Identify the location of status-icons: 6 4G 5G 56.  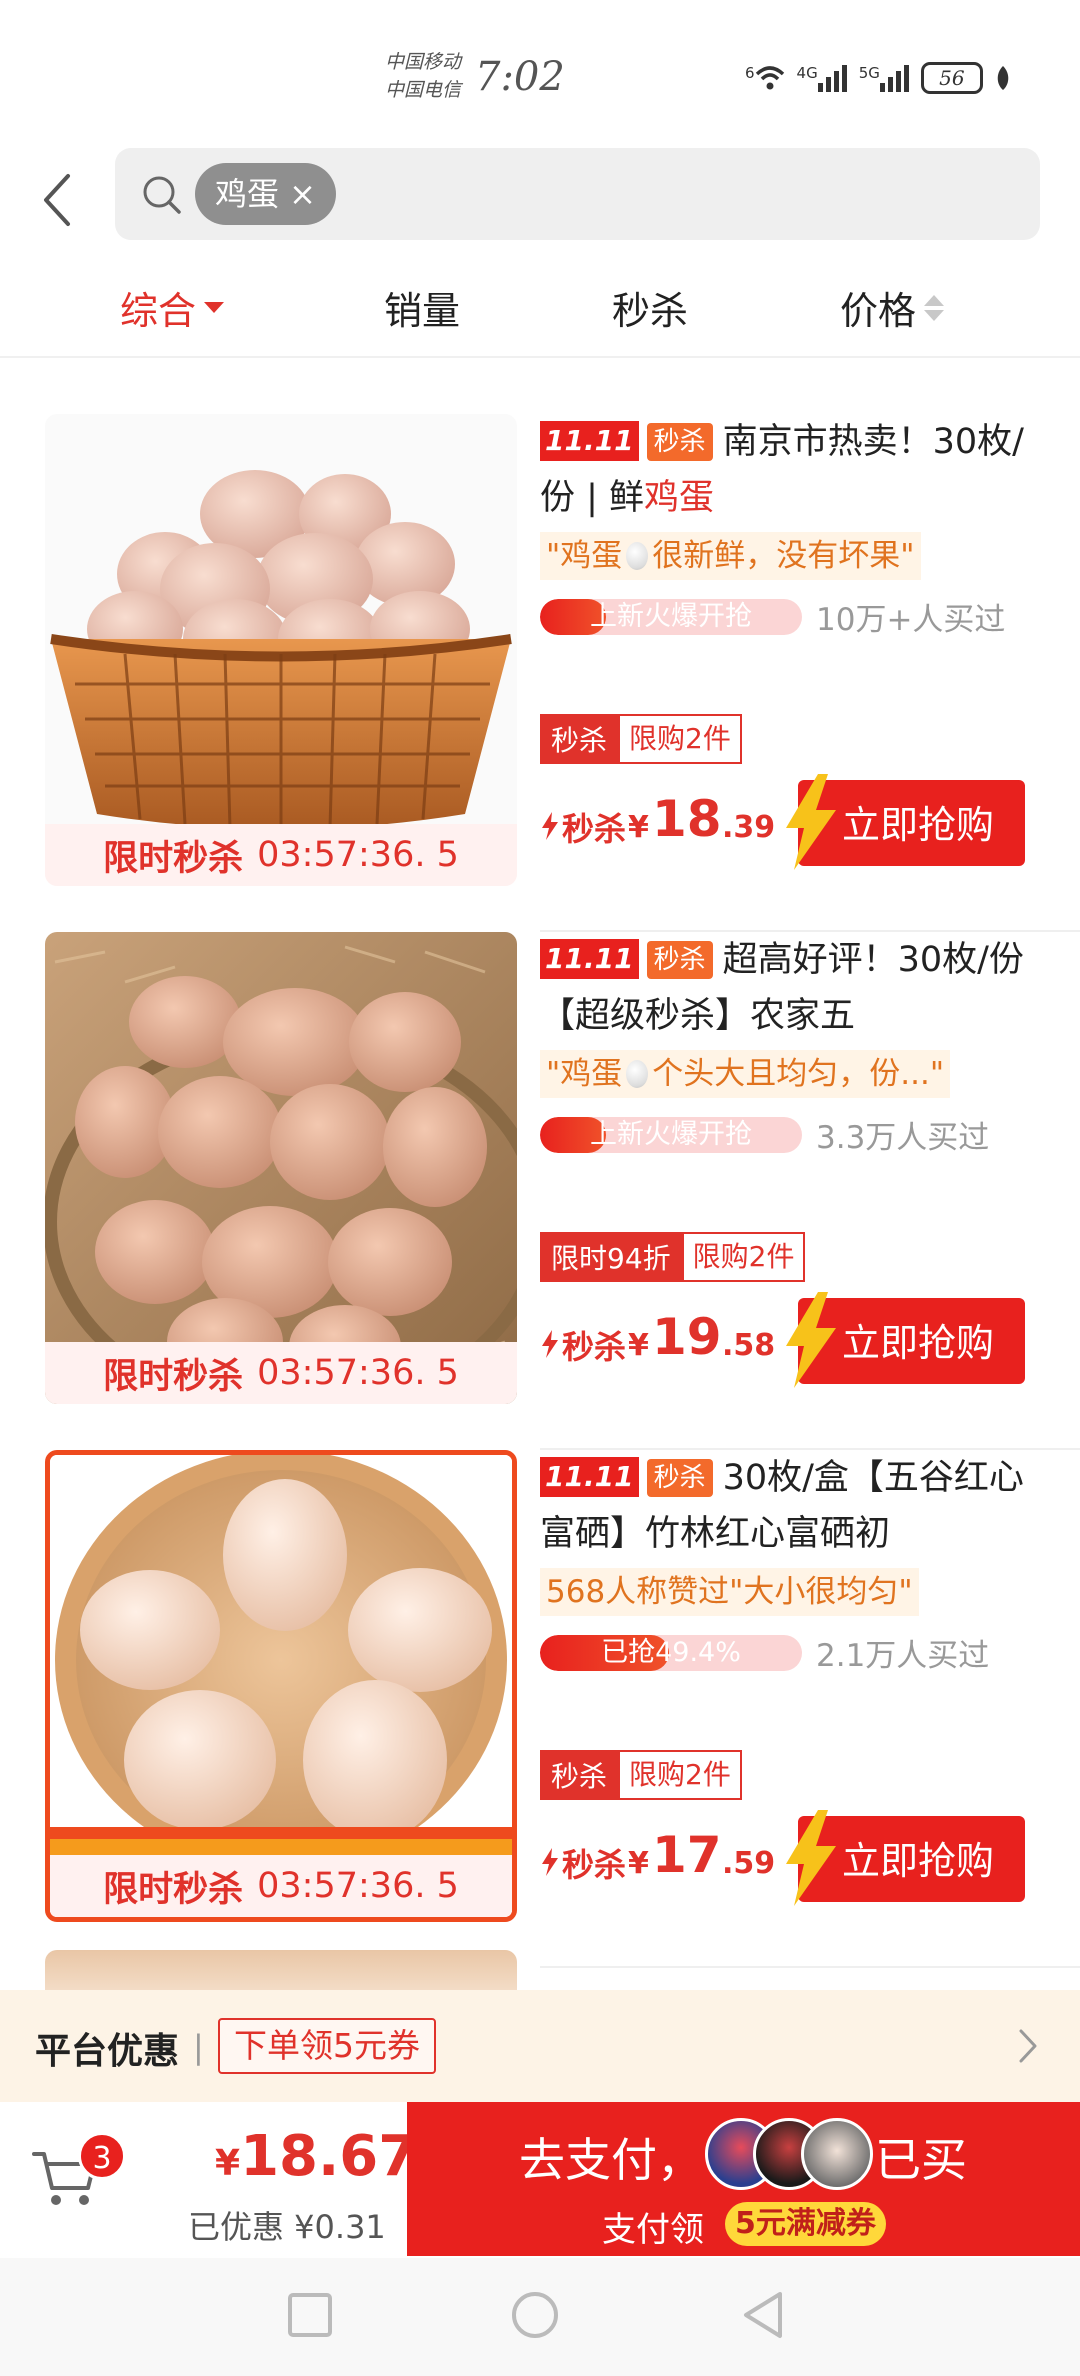
(878, 78).